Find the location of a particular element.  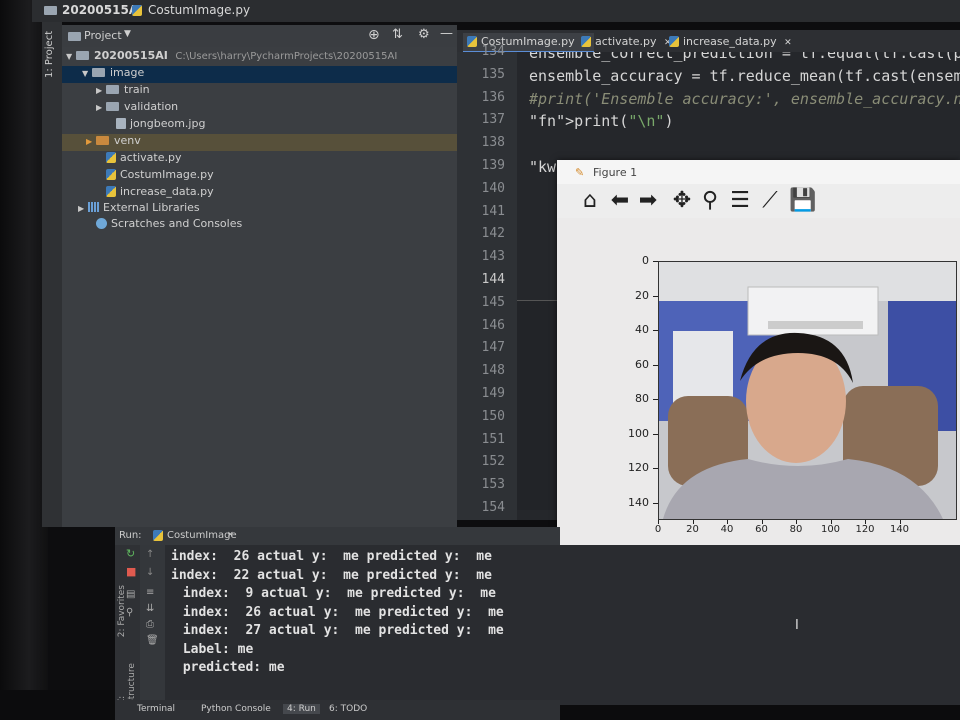

project-tool-button: 1: Project is located at coordinates (52, 53).